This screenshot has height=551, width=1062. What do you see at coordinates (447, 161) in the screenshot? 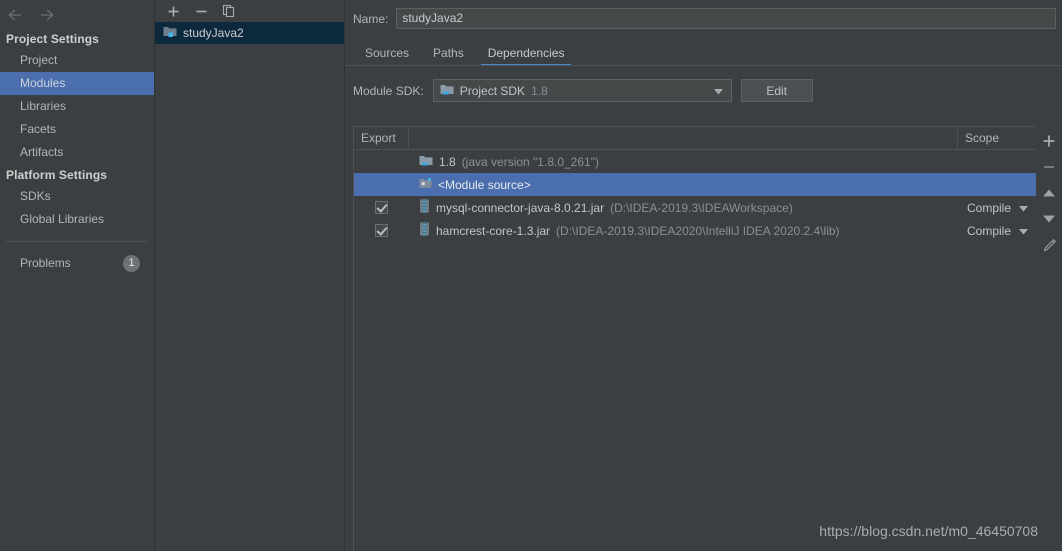
I see `dependency-name: 1.8` at bounding box center [447, 161].